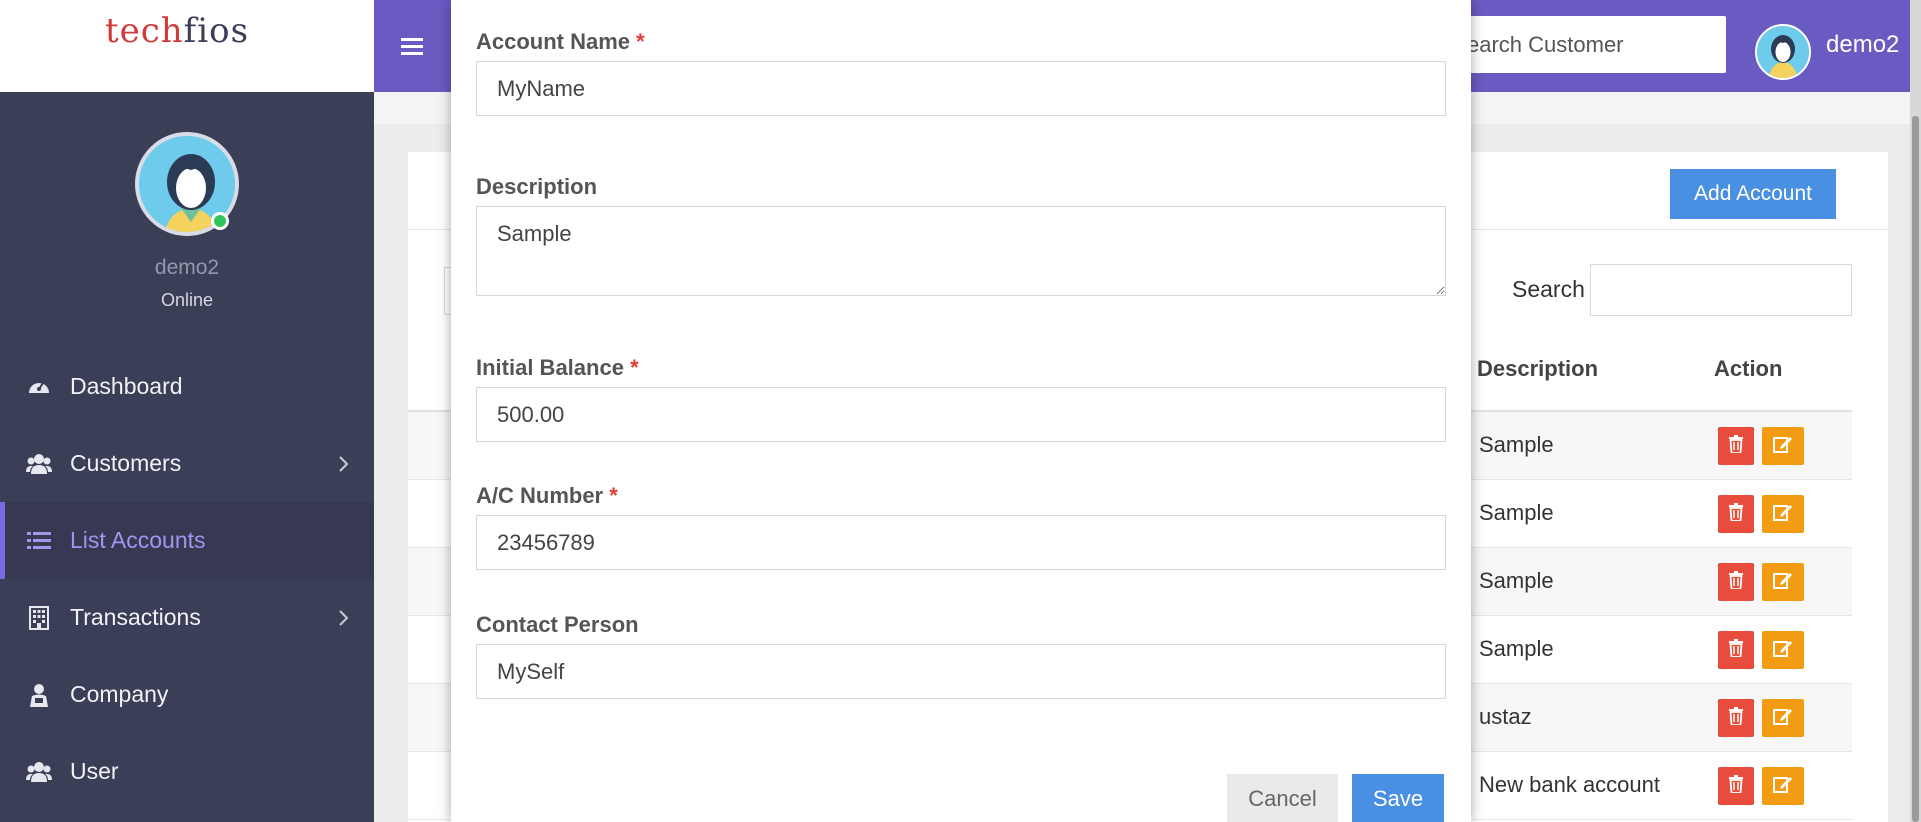 Image resolution: width=1921 pixels, height=822 pixels. I want to click on sidebar-item-company: Company, so click(187, 694).